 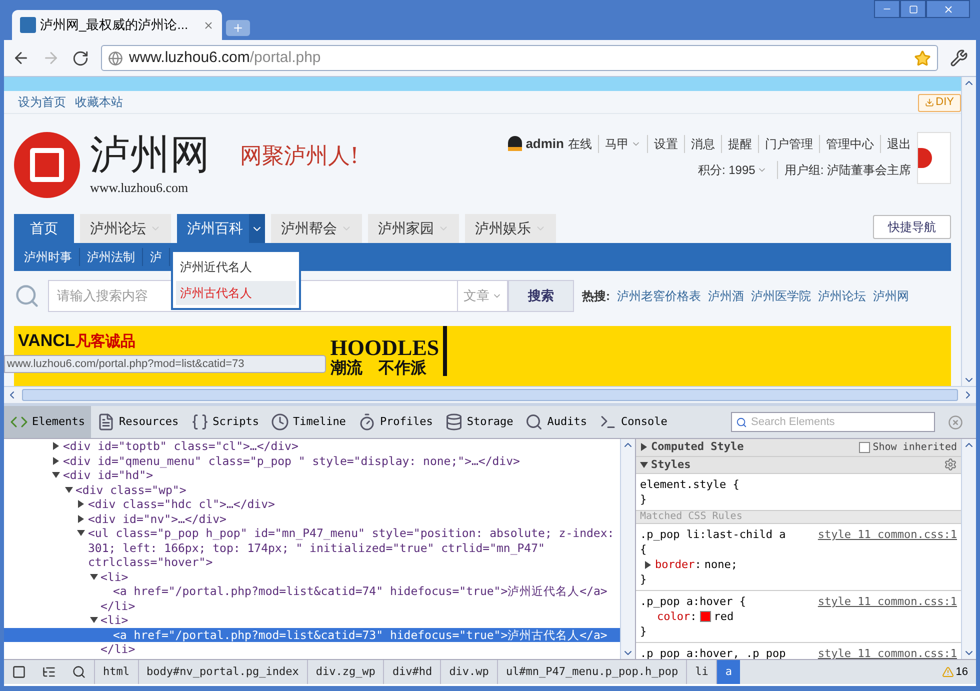 What do you see at coordinates (736, 143) in the screenshot?
I see `user-link: 提醒` at bounding box center [736, 143].